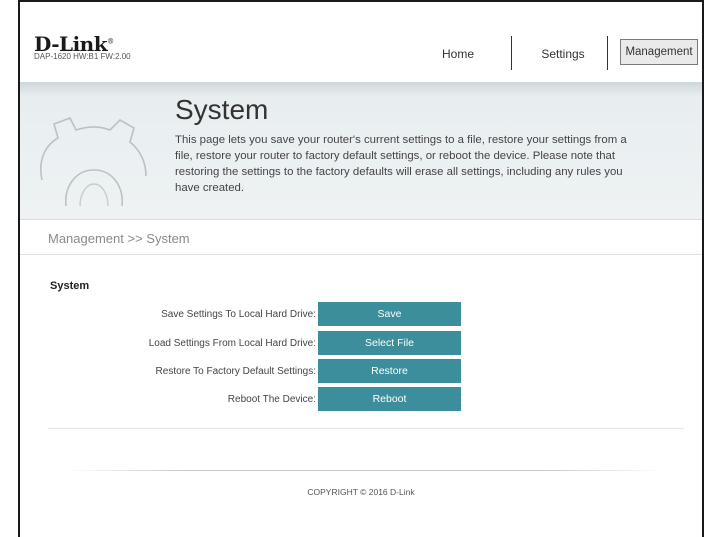 This screenshot has height=537, width=719. What do you see at coordinates (361, 492) in the screenshot?
I see `copyright-text: COPYRIGHT © 2016 D-Link` at bounding box center [361, 492].